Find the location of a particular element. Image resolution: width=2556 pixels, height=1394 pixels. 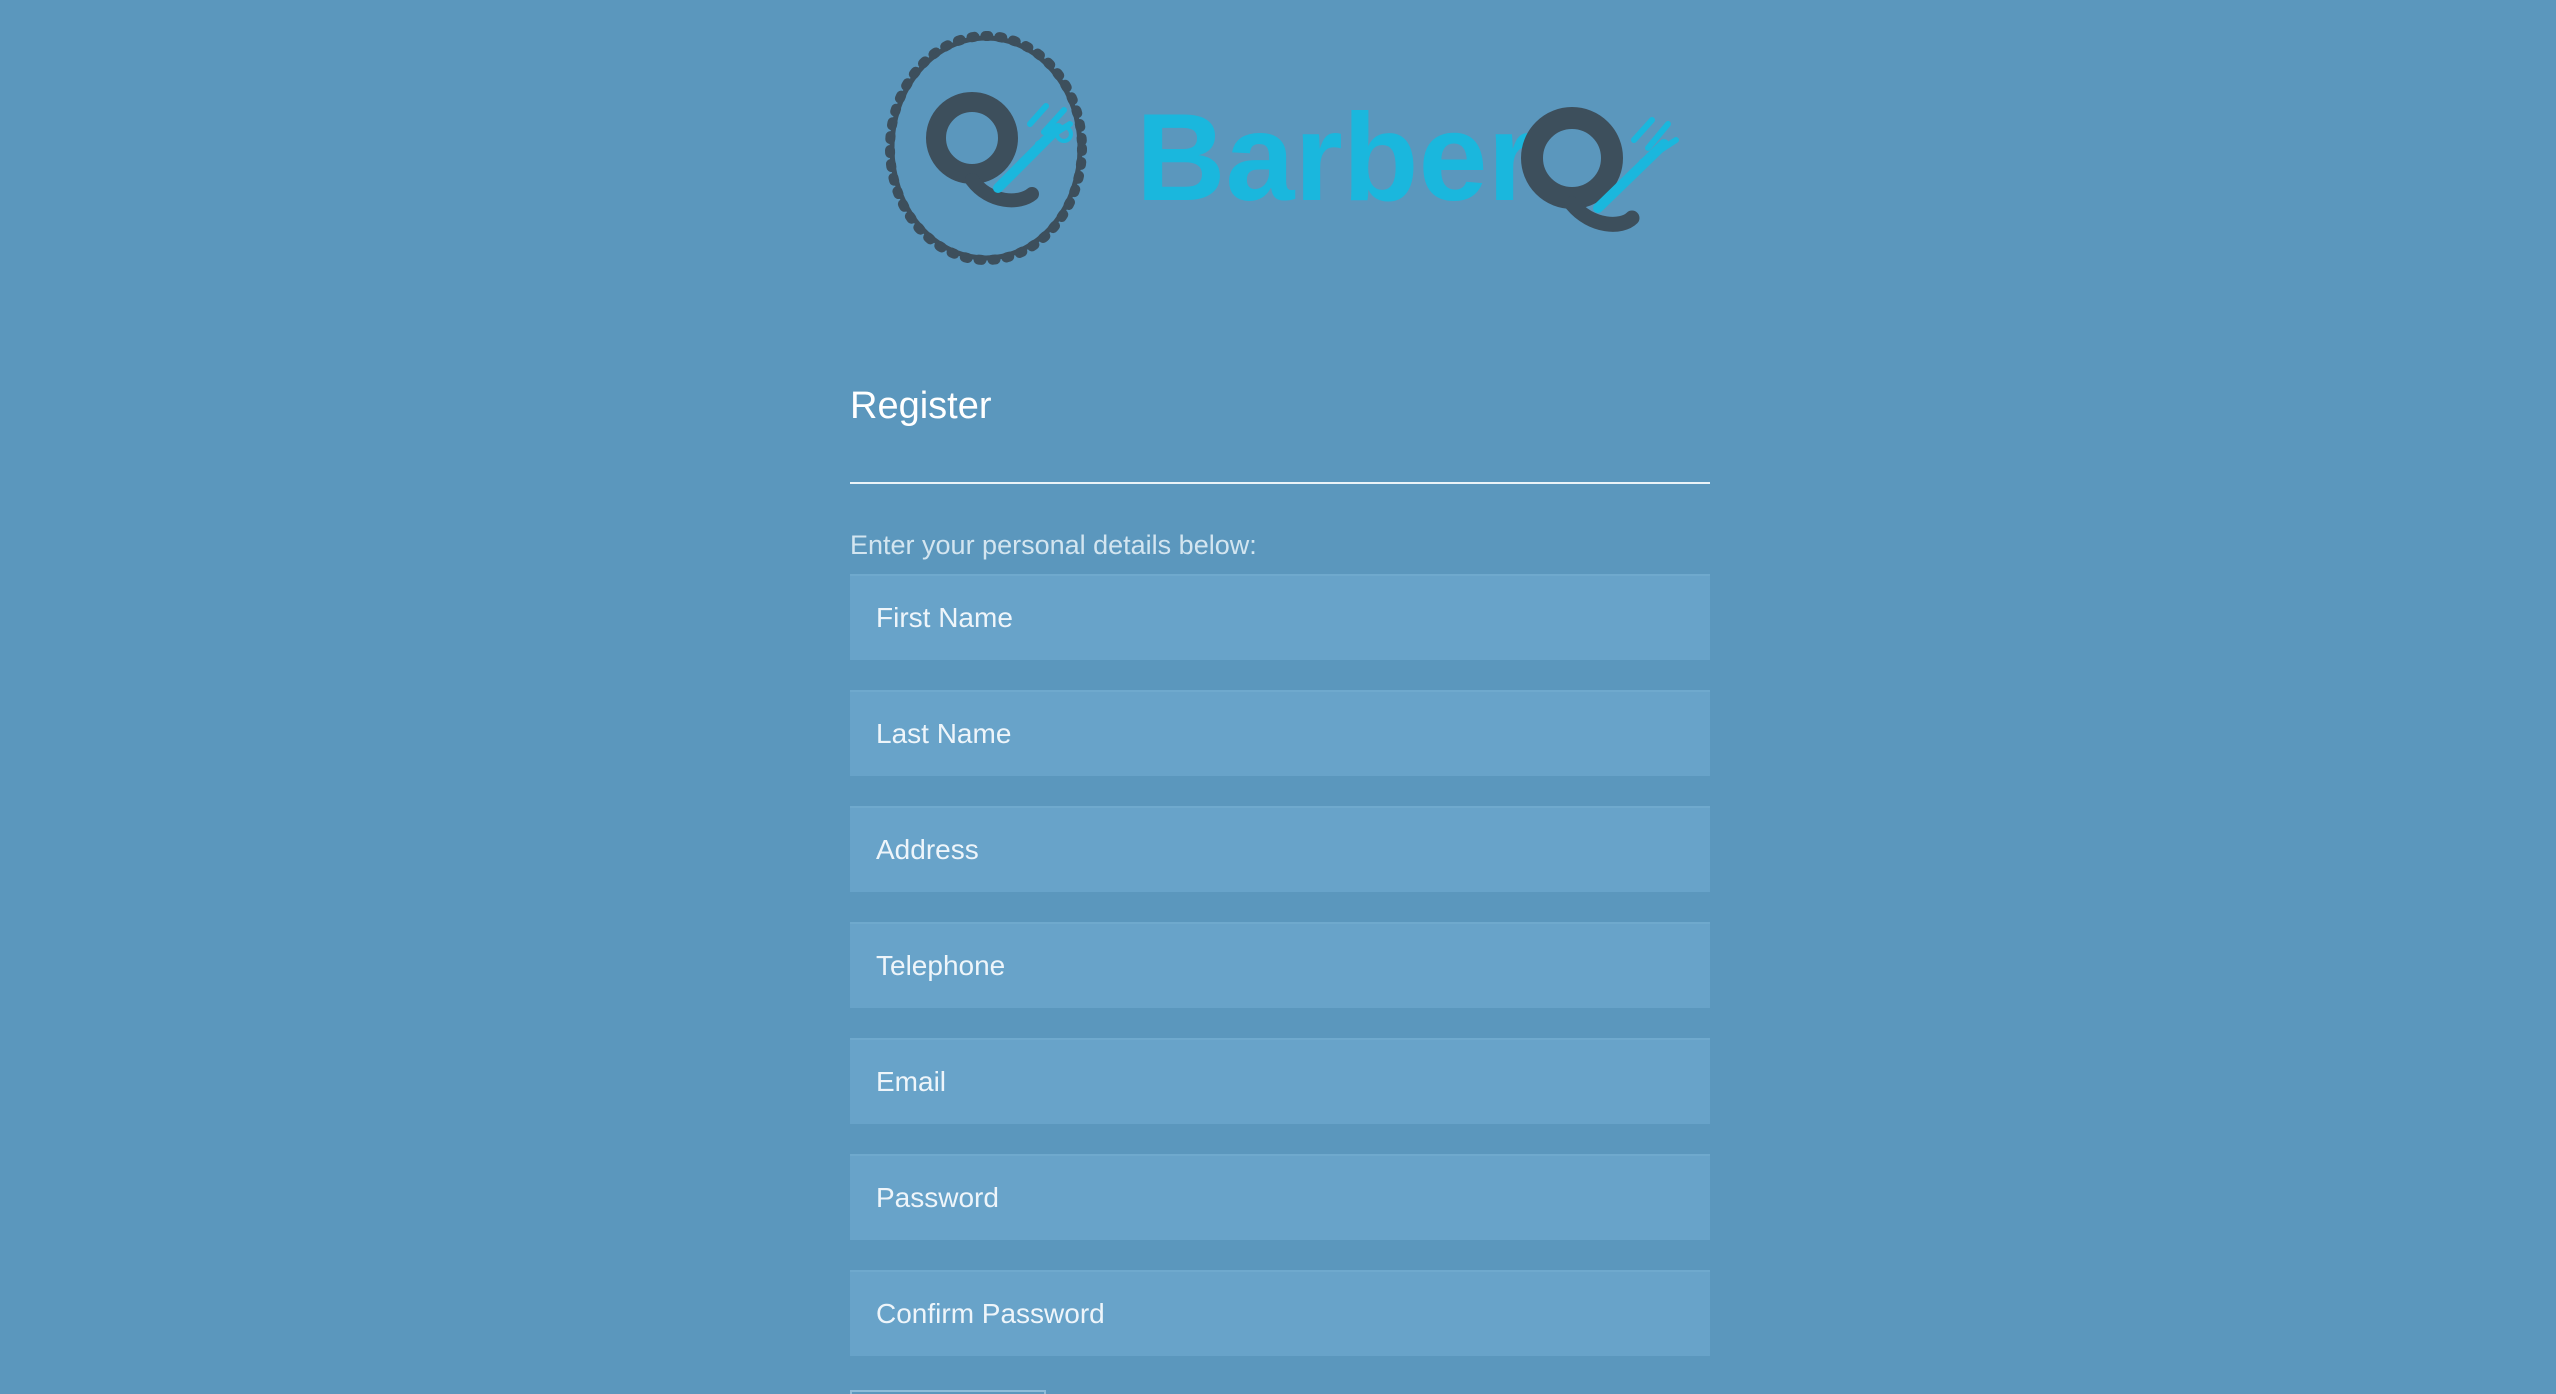

form-title: Register is located at coordinates (921, 406).